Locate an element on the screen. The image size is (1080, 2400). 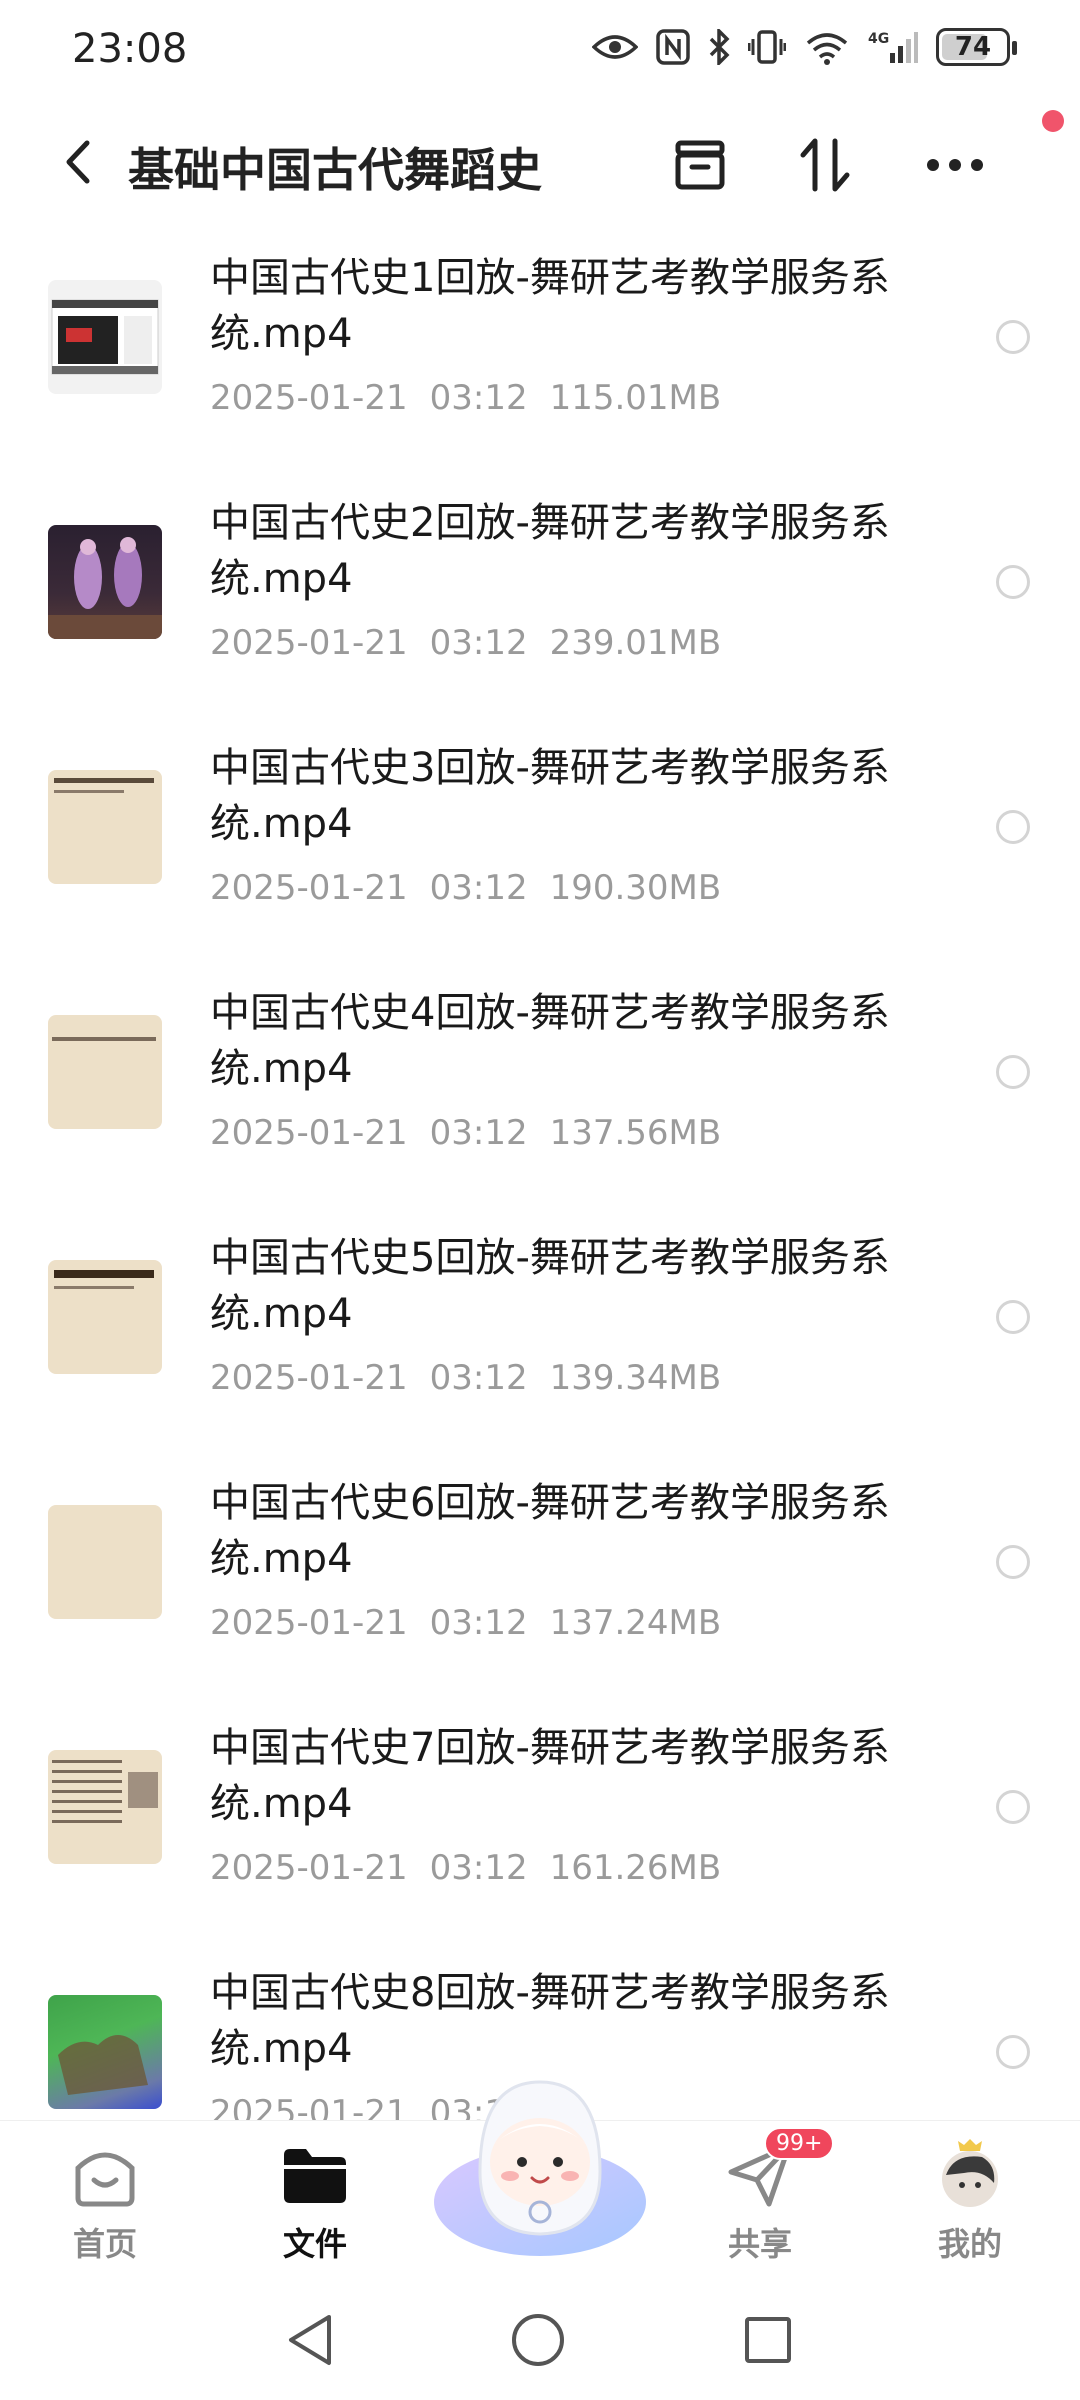
signal-icon: 4G is located at coordinates (893, 47).